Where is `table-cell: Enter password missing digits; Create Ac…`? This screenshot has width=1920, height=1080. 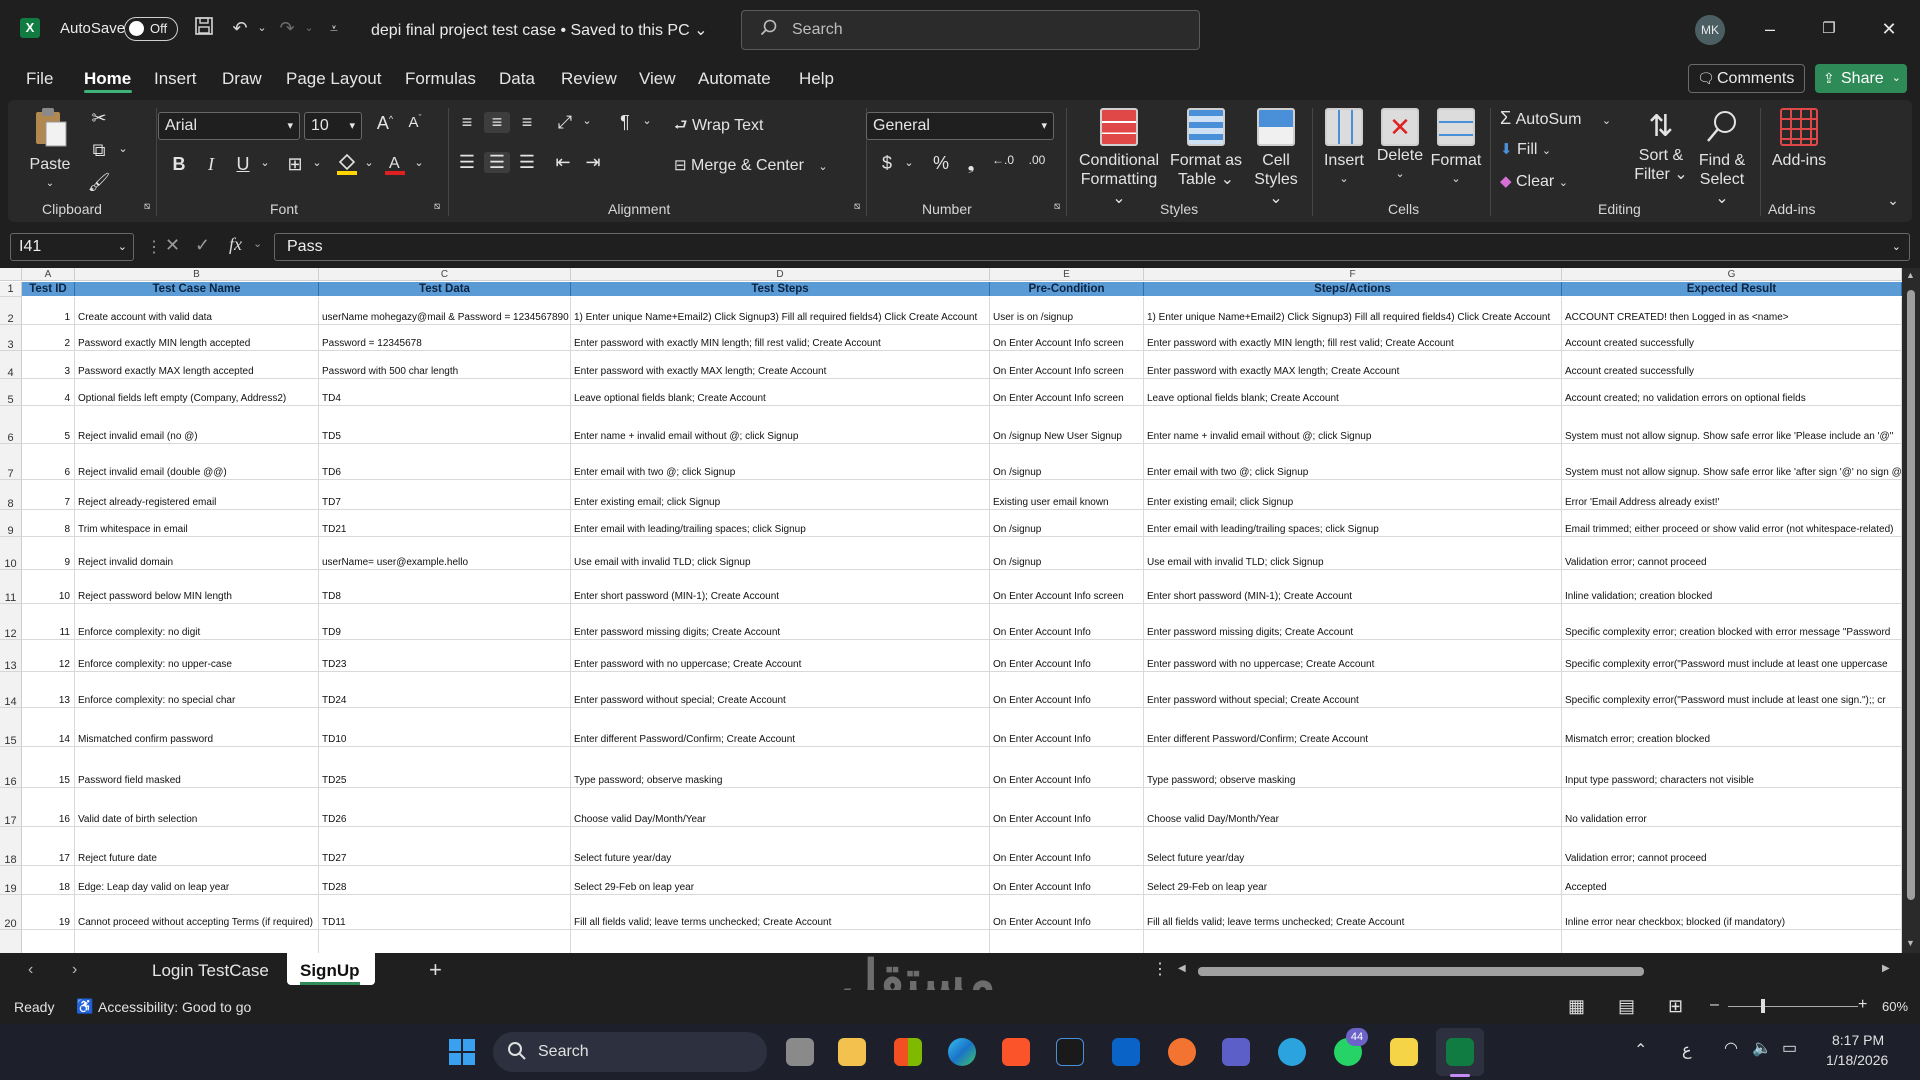
table-cell: Enter password missing digits; Create Ac… is located at coordinates (780, 622).